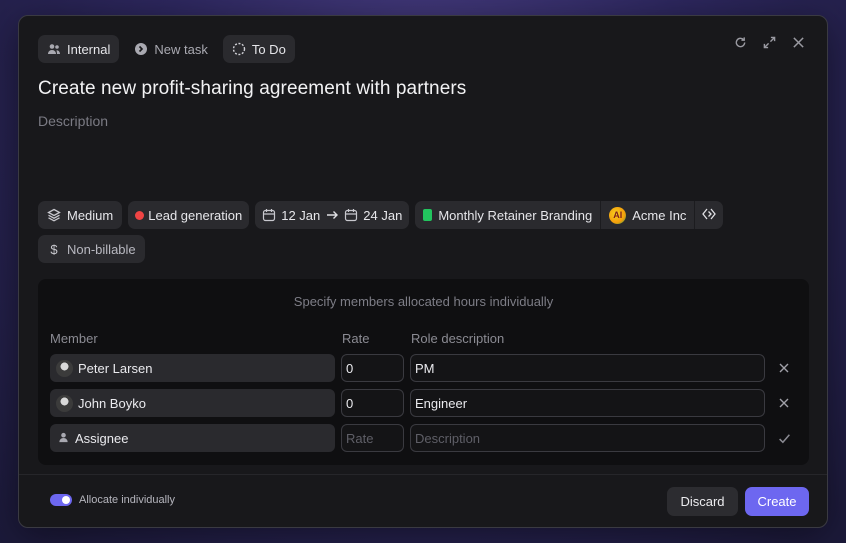  What do you see at coordinates (799, 43) in the screenshot?
I see `close-icon` at bounding box center [799, 43].